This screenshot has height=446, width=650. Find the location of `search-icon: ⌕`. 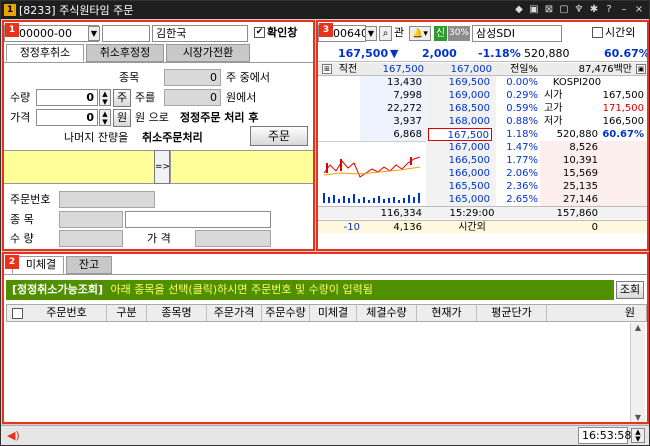

search-icon: ⌕ is located at coordinates (385, 33).